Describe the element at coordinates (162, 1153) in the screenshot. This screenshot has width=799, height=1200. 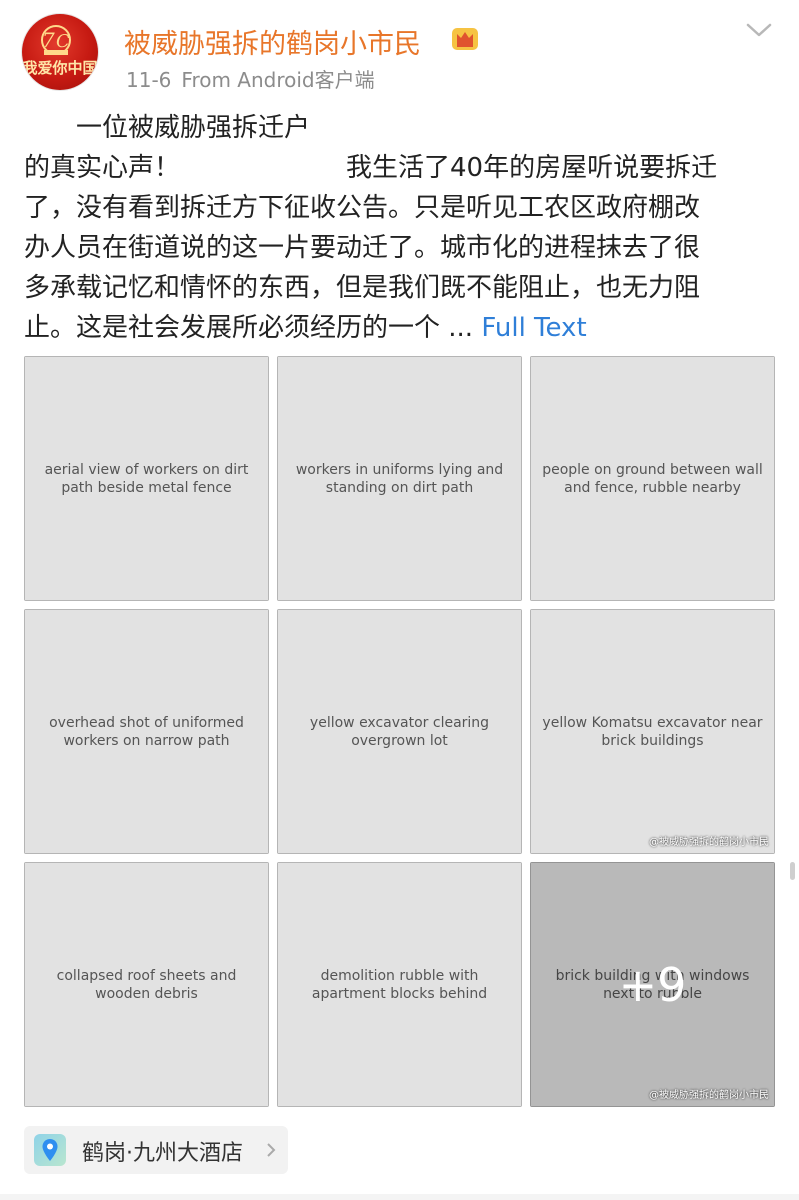
I see `location-label: 鹤岗·九州大酒店` at that location.